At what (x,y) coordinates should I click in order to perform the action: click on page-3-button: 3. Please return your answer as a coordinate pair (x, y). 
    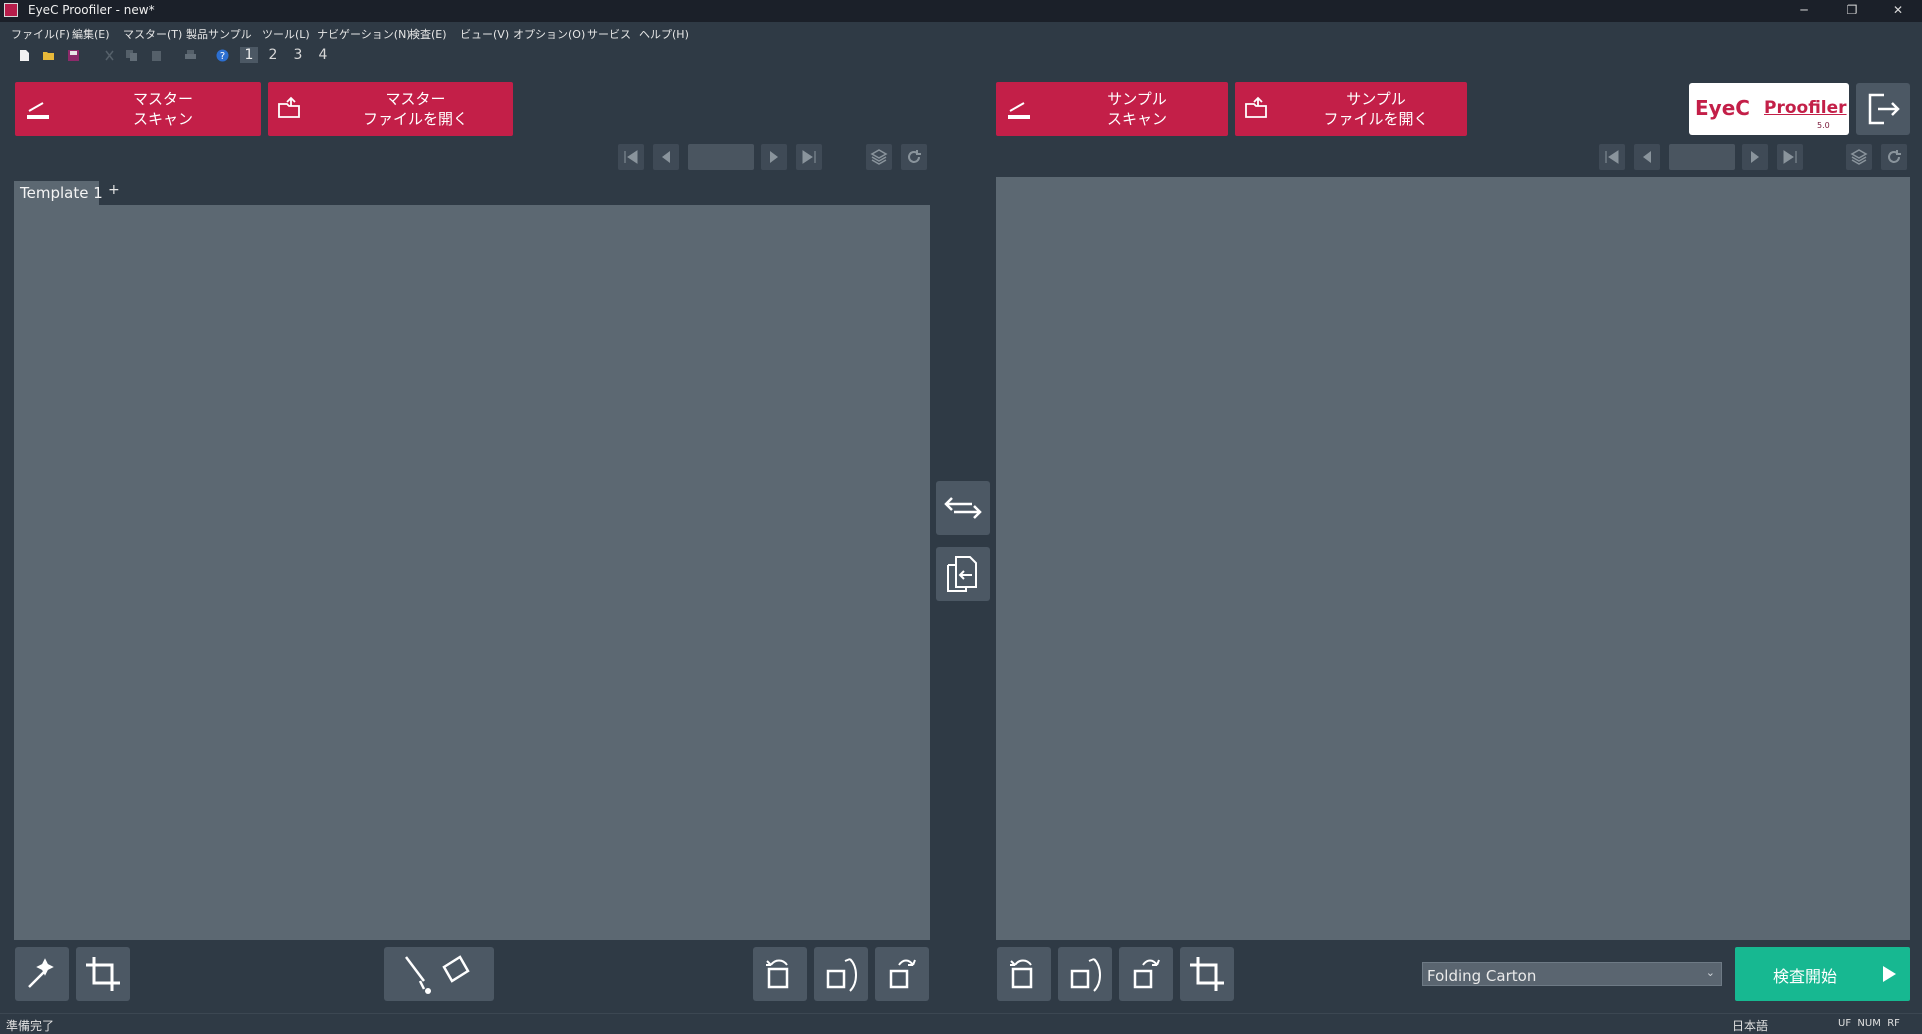
    Looking at the image, I should click on (298, 55).